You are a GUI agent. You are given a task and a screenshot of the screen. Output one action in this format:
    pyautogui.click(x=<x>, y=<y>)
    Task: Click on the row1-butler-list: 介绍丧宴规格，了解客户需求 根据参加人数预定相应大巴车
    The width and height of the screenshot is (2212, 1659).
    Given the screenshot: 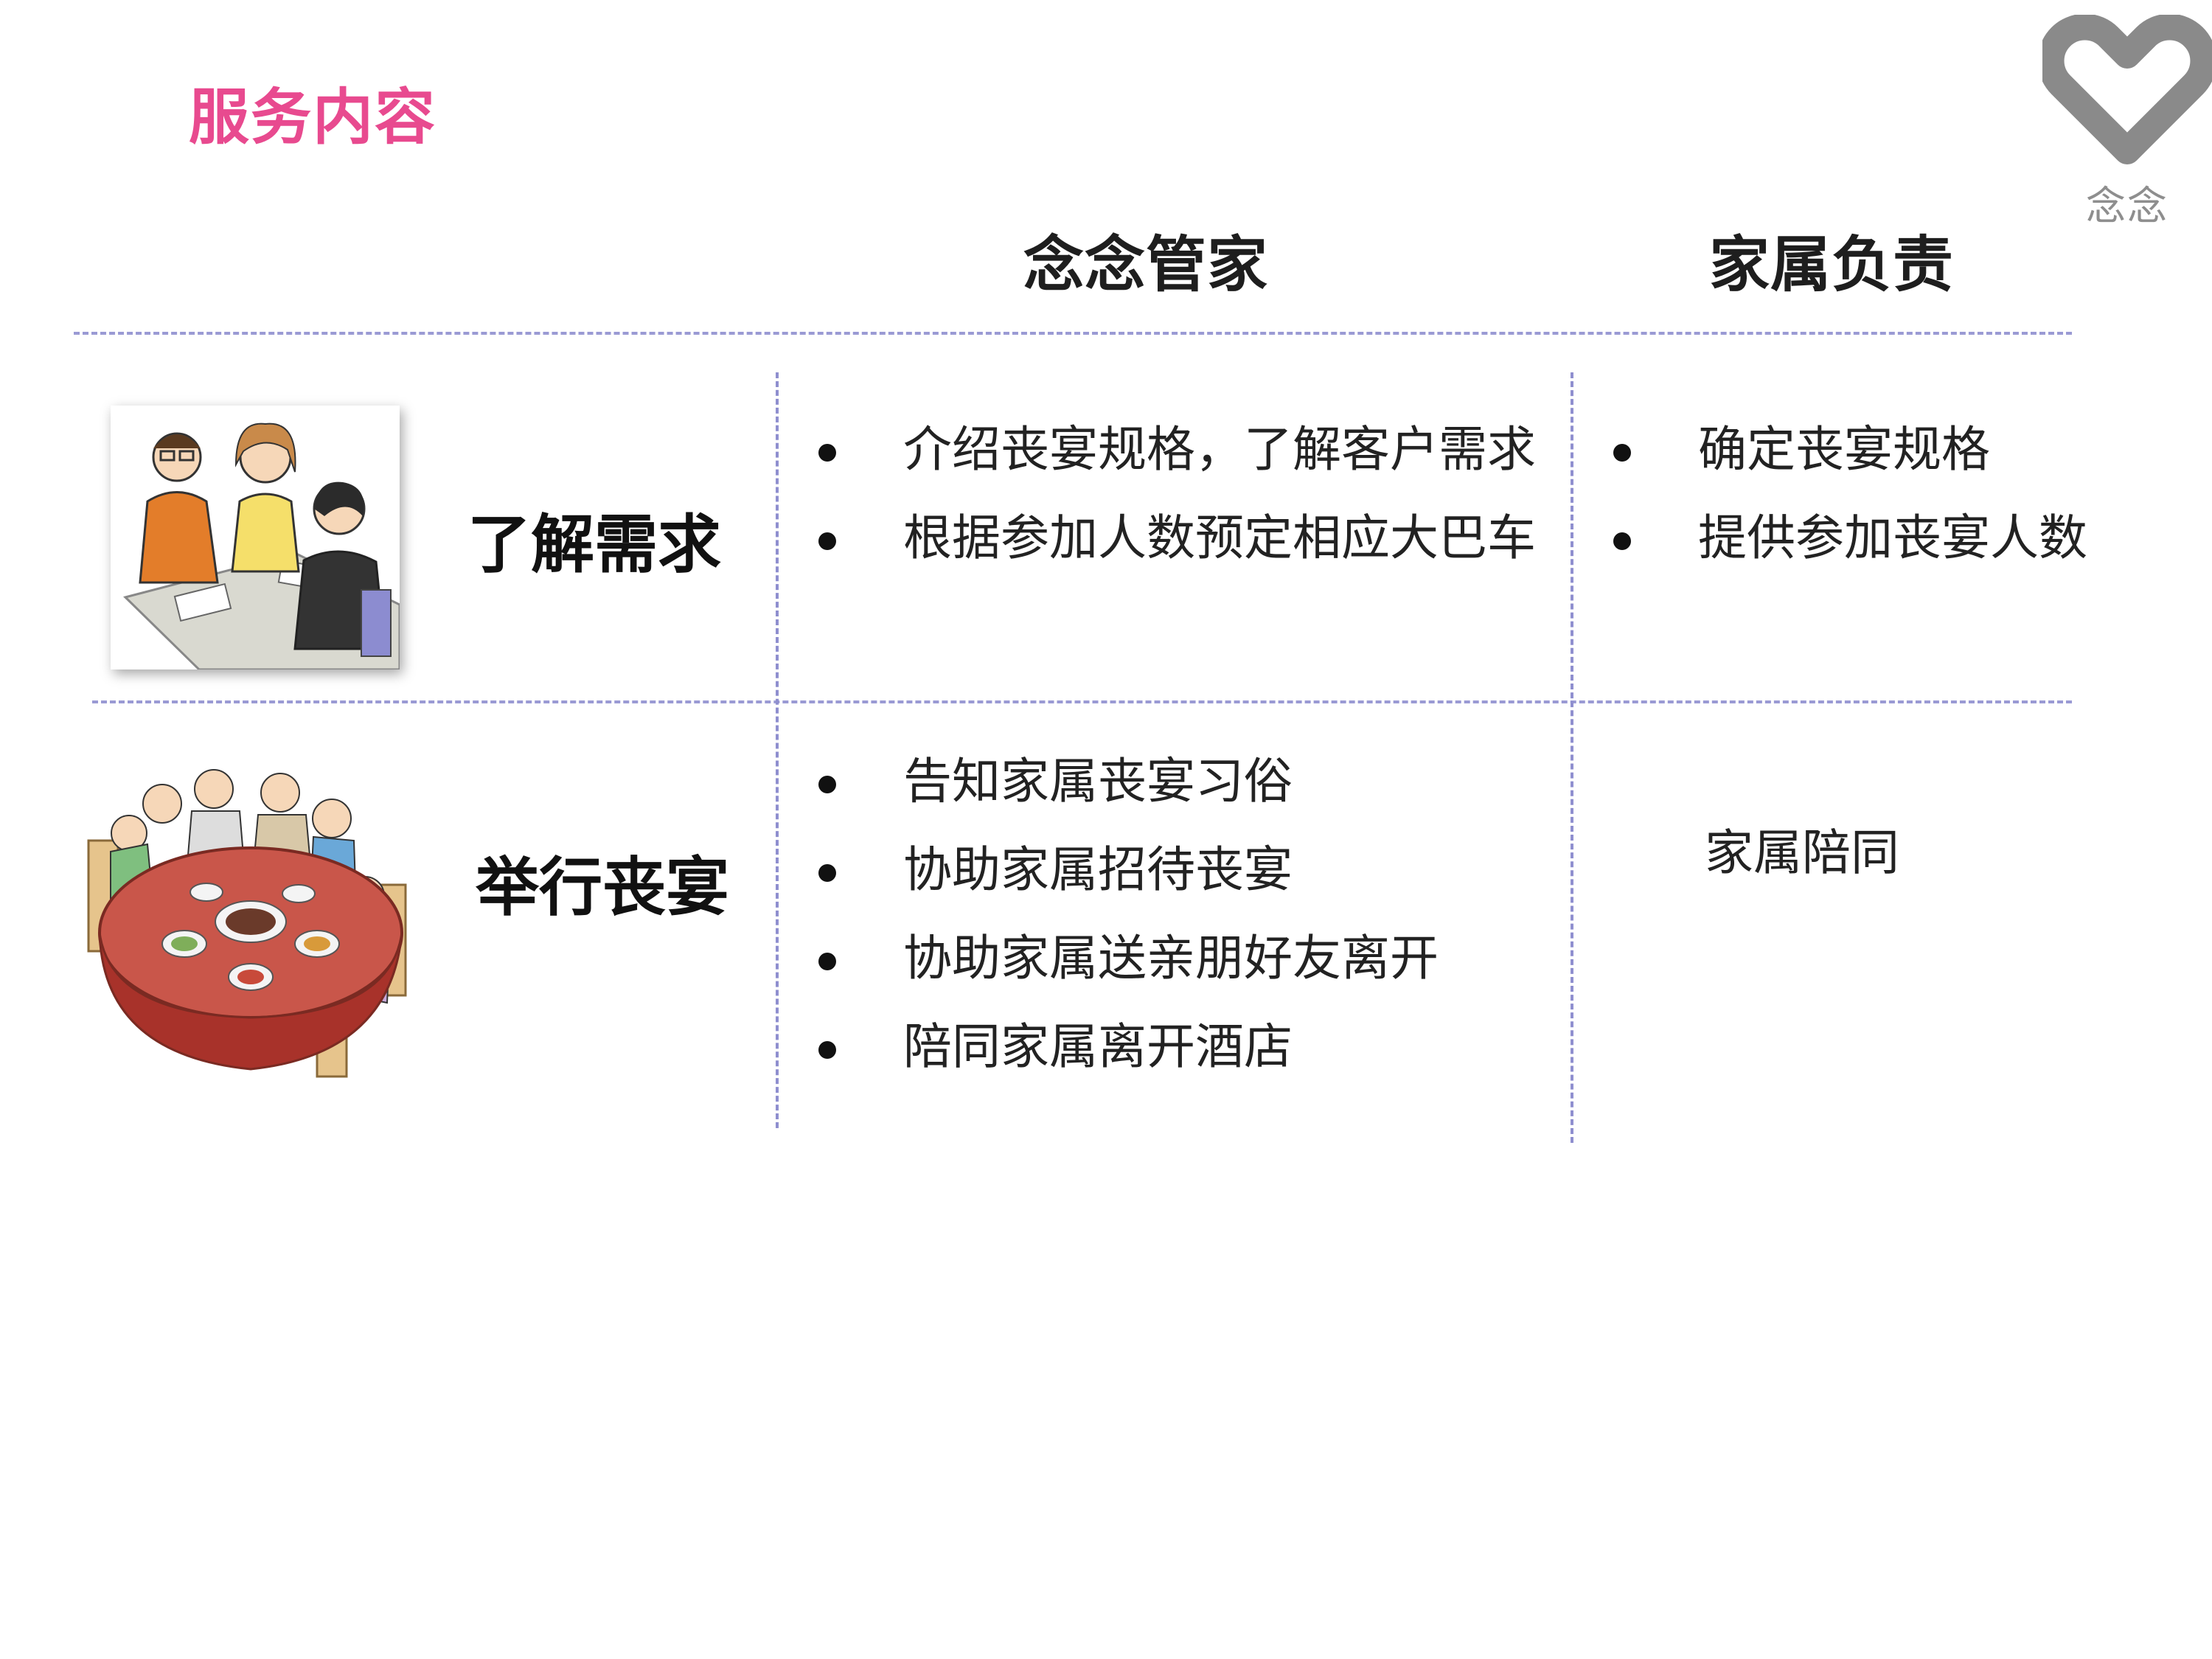 What is the action you would take?
    pyautogui.click(x=1177, y=494)
    